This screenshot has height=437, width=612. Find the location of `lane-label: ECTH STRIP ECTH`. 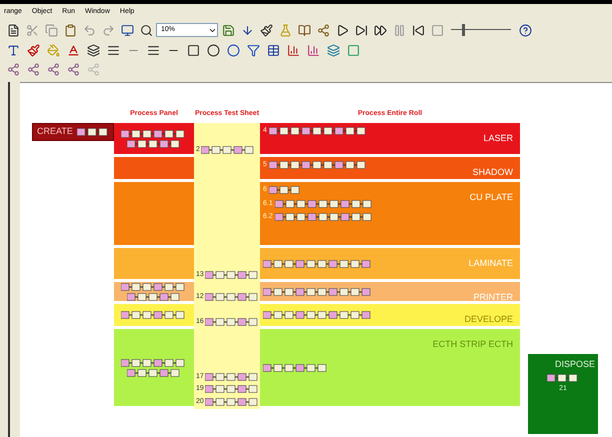

lane-label: ECTH STRIP ECTH is located at coordinates (473, 344).